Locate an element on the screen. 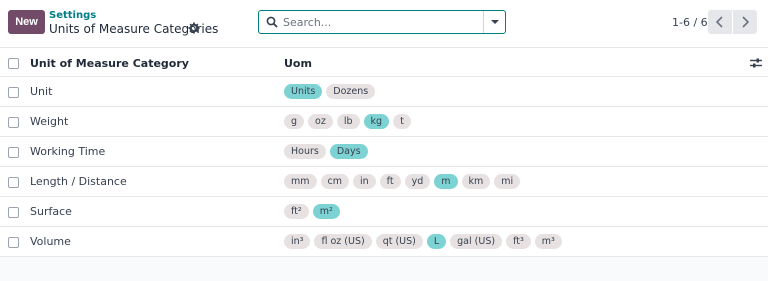 Image resolution: width=768 pixels, height=281 pixels. table-row: Unit Units Dozens is located at coordinates (384, 92).